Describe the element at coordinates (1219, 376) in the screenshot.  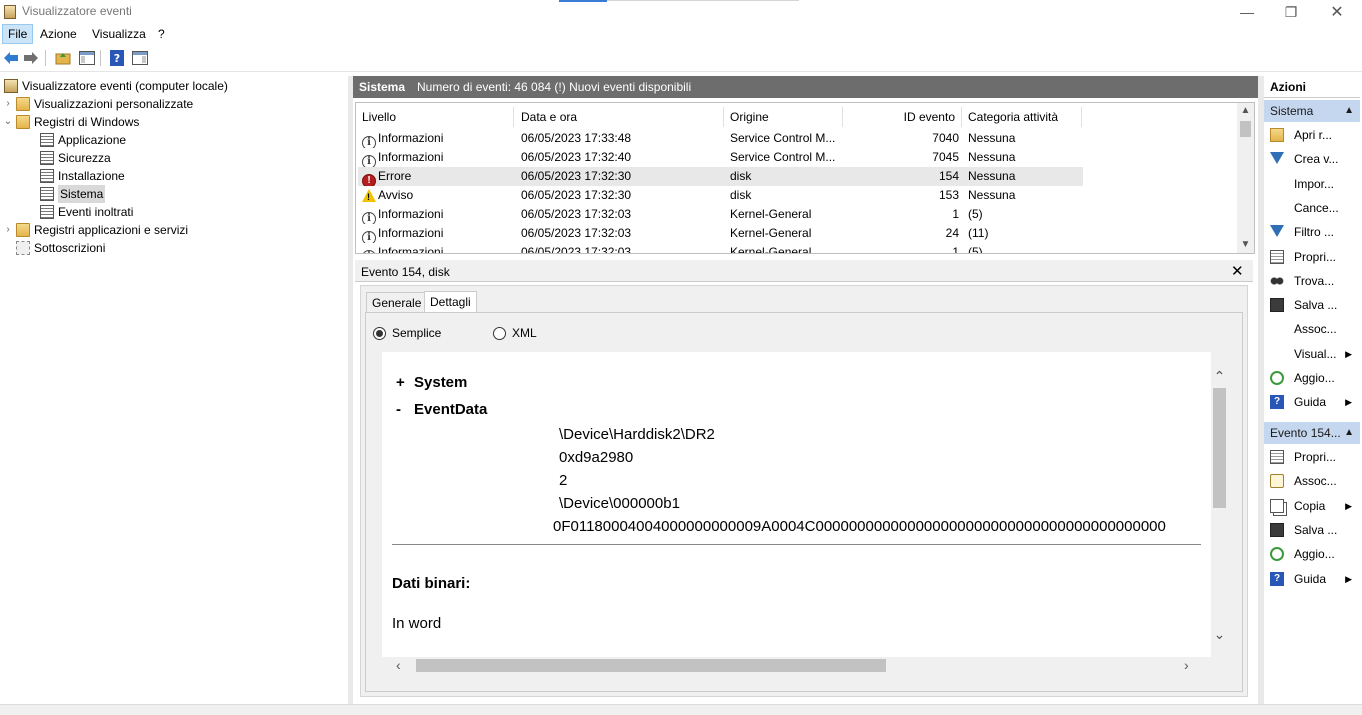
I see `scroll-up-chevron-icon: ⌃` at that location.